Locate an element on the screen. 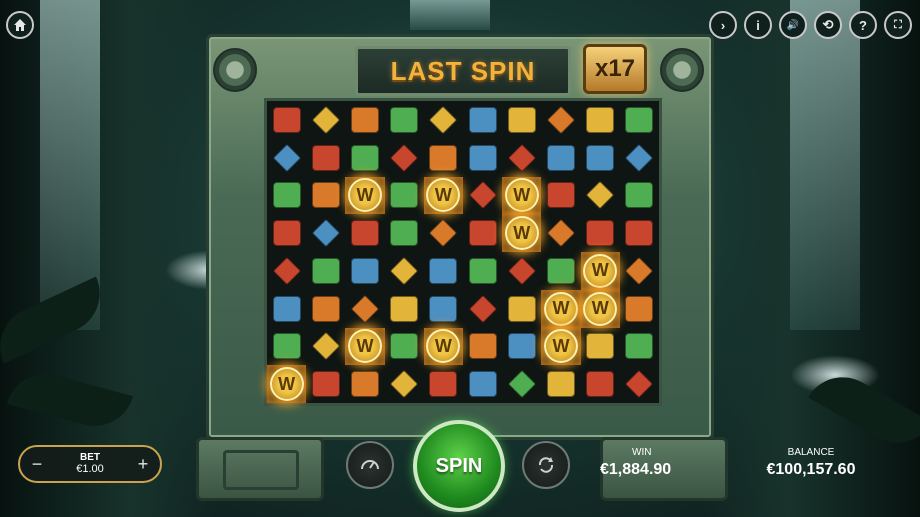  speedometer-icon is located at coordinates (370, 465).